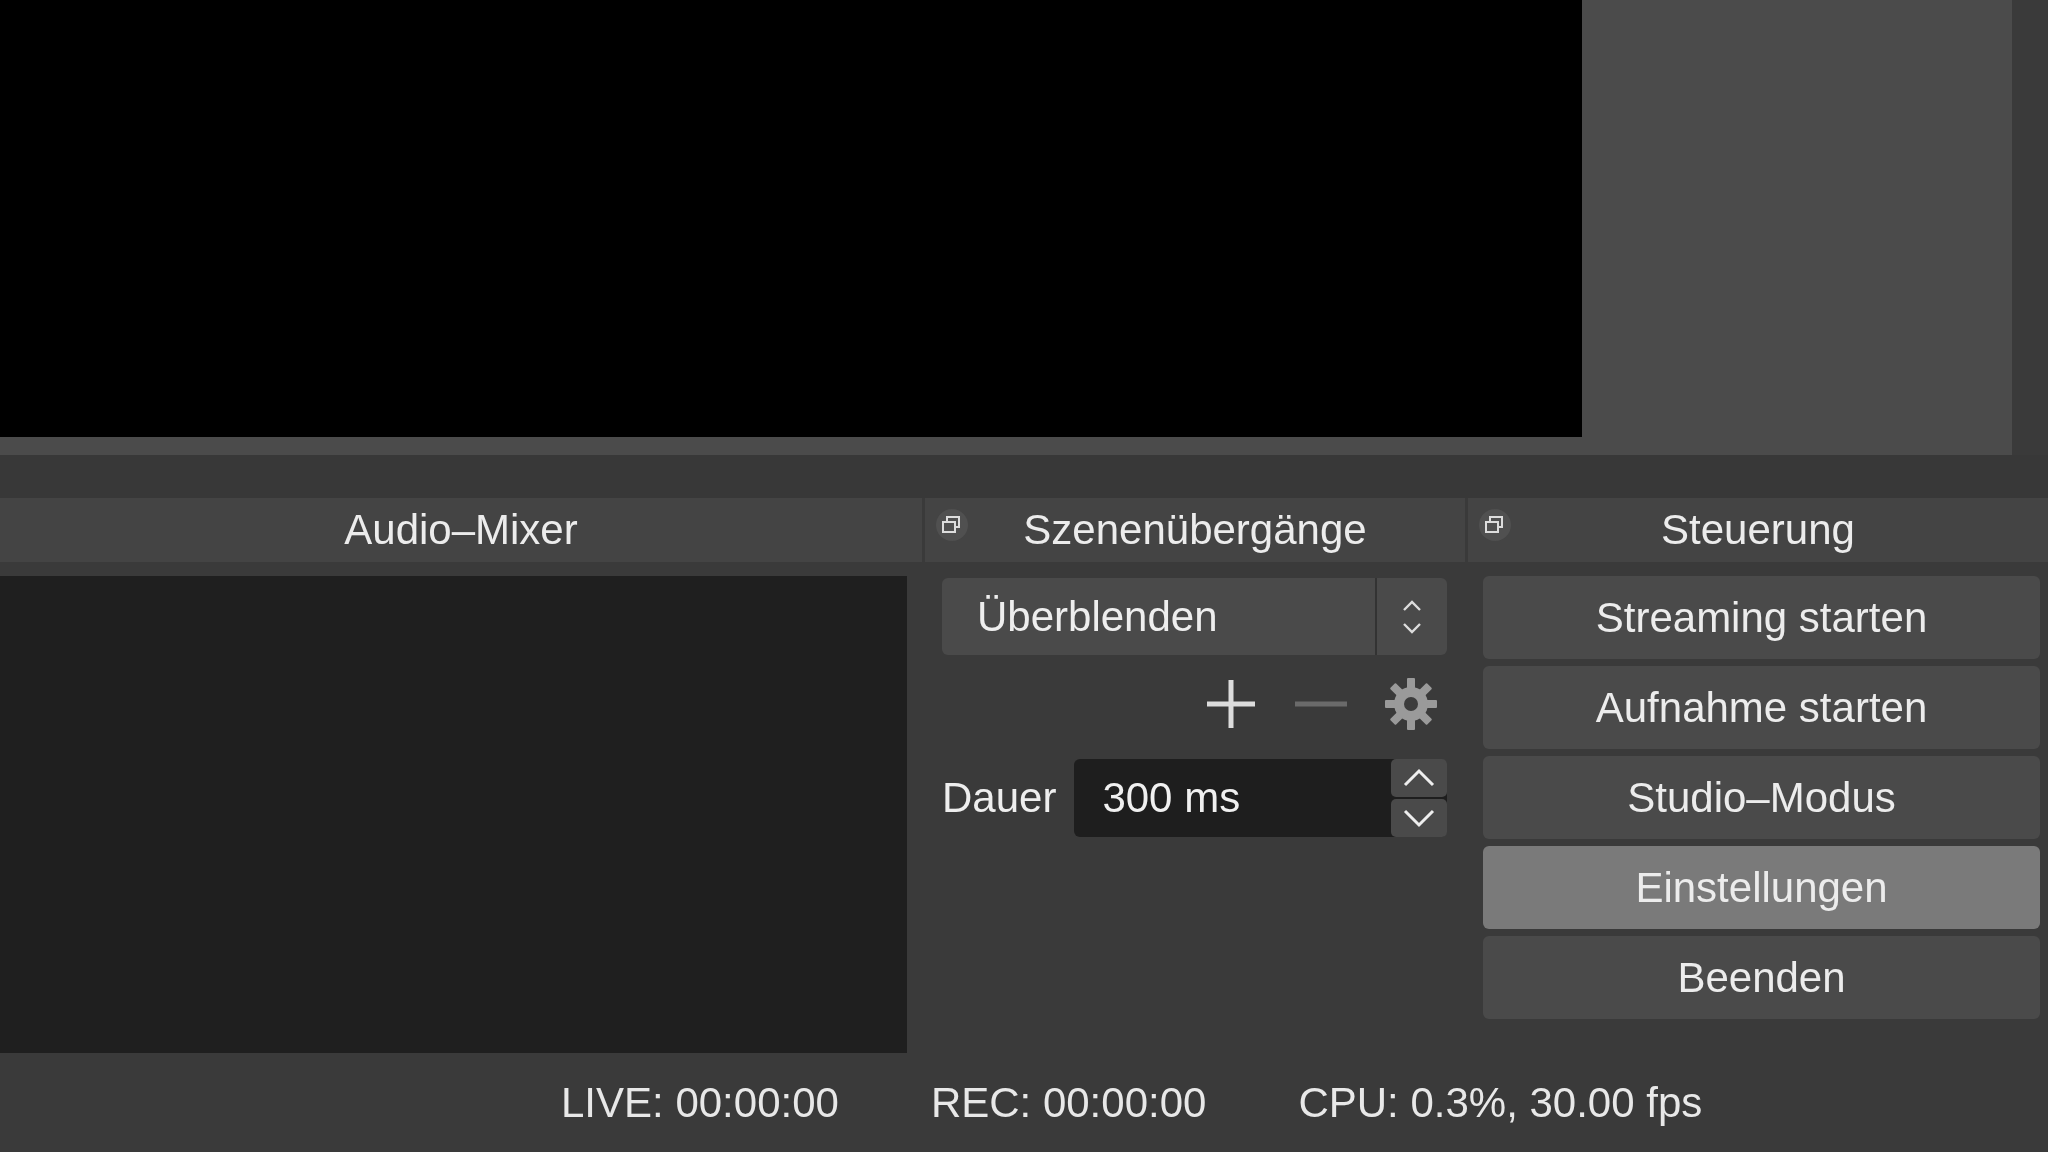 The image size is (2048, 1152). I want to click on control-button: Einstellungen, so click(1761, 887).